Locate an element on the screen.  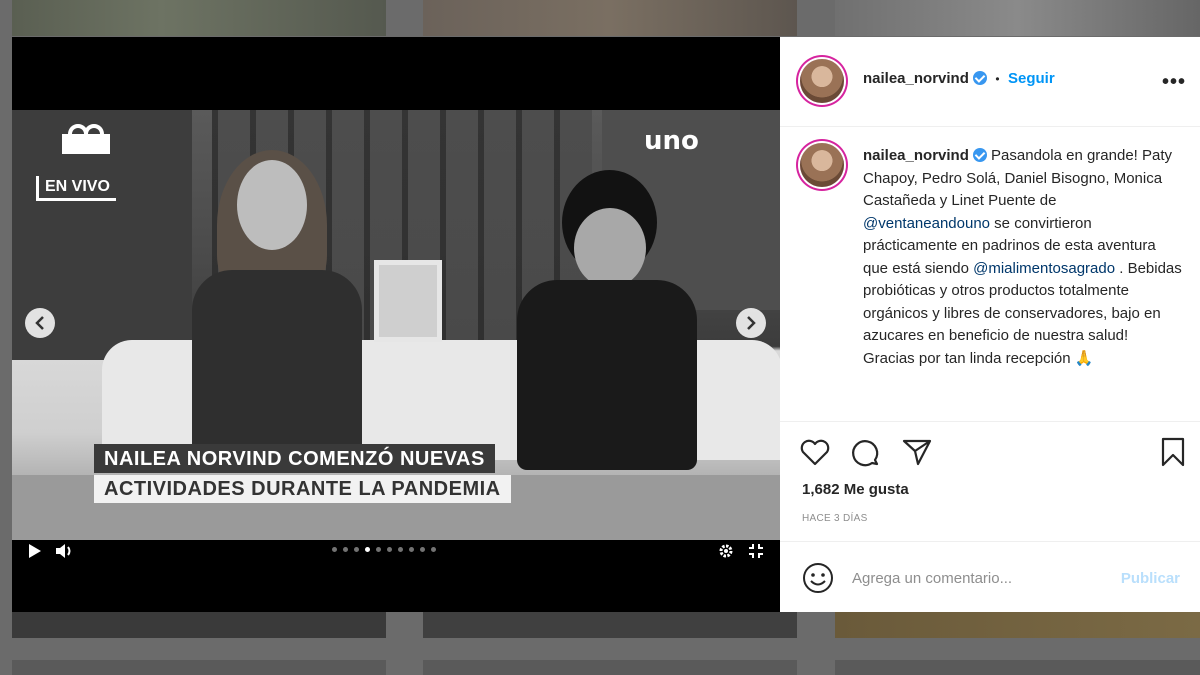
comment-button is located at coordinates (865, 452).